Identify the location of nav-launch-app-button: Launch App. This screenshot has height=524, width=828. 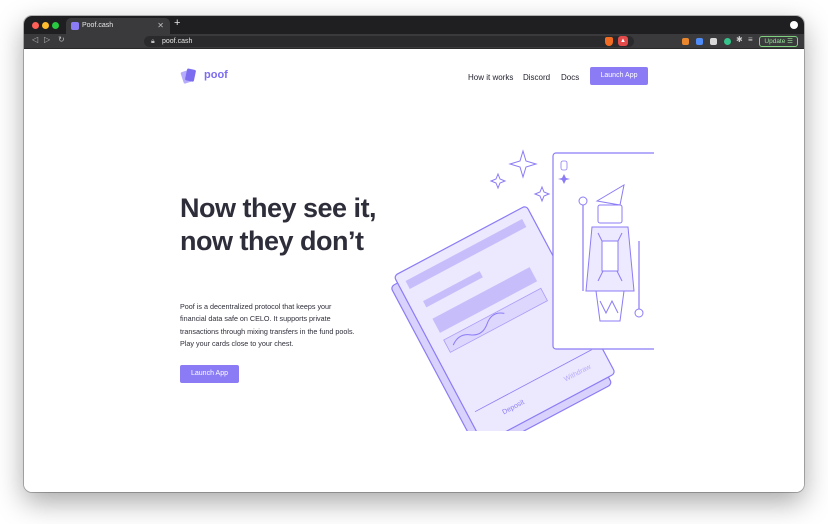
(619, 76).